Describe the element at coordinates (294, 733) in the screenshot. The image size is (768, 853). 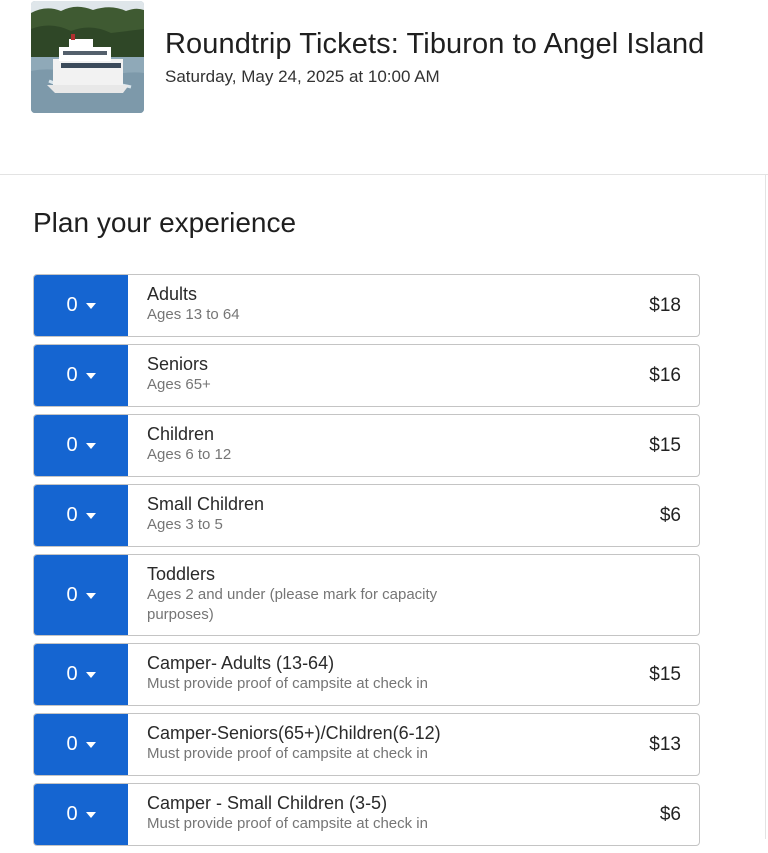
I see `ticket-name: Camper-Seniors(65+)/Children(6-12)` at that location.